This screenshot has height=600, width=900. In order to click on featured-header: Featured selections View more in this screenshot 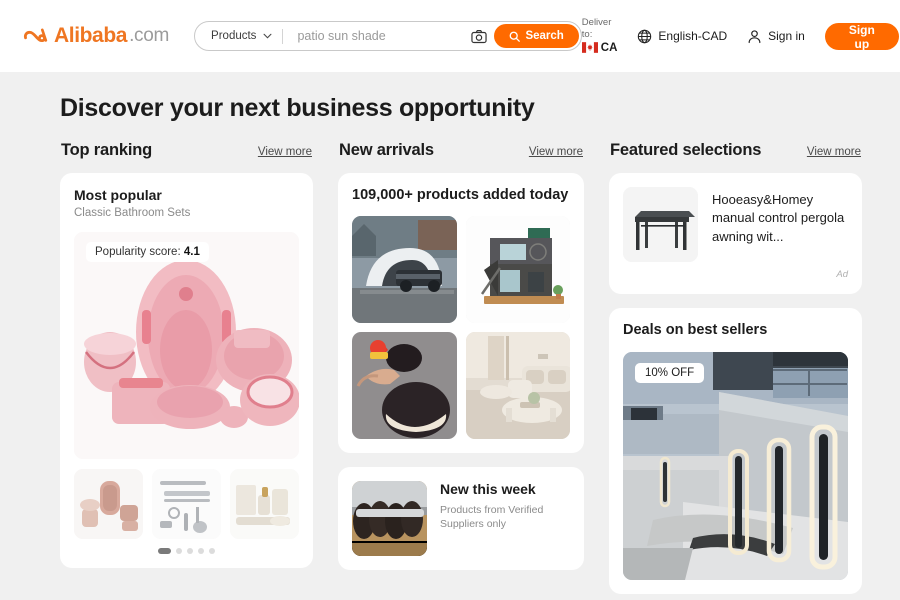, I will do `click(735, 153)`.